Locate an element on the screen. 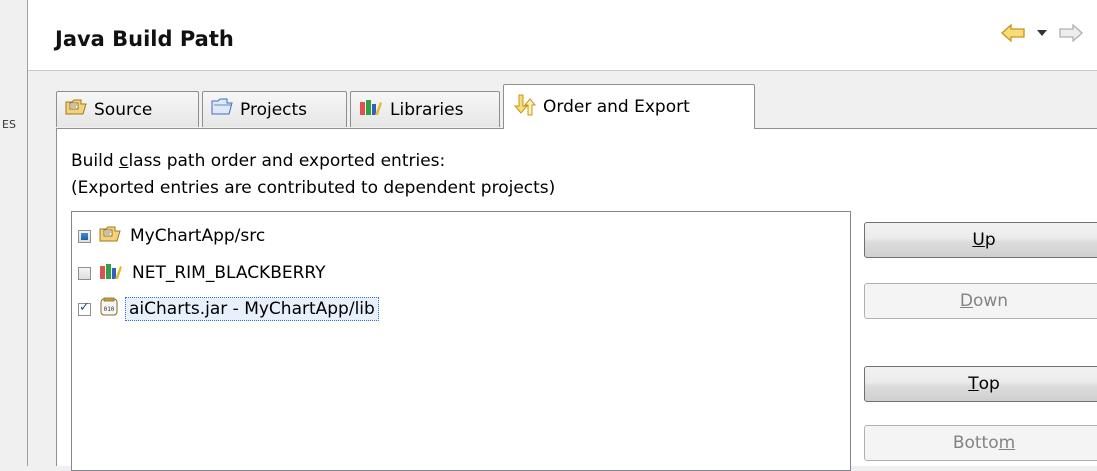 Image resolution: width=1097 pixels, height=471 pixels. top-button: Top is located at coordinates (980, 384).